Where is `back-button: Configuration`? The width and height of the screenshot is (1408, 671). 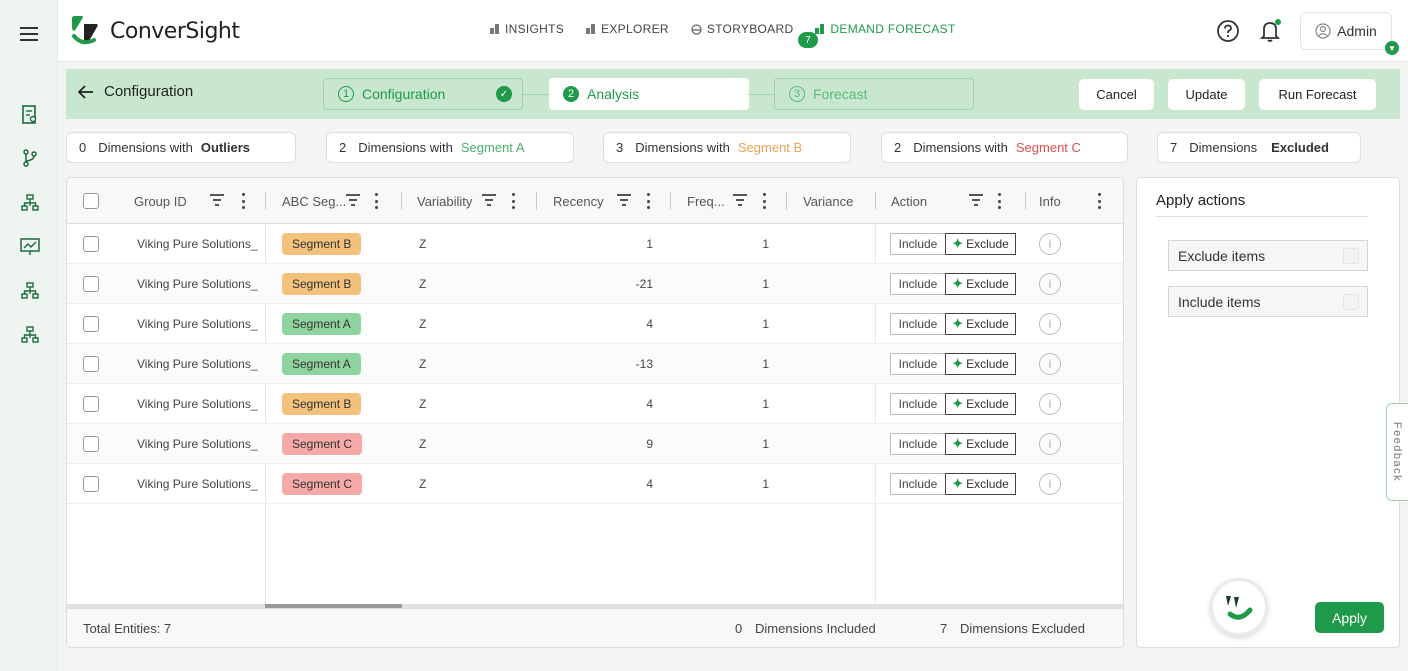
back-button: Configuration is located at coordinates (135, 91).